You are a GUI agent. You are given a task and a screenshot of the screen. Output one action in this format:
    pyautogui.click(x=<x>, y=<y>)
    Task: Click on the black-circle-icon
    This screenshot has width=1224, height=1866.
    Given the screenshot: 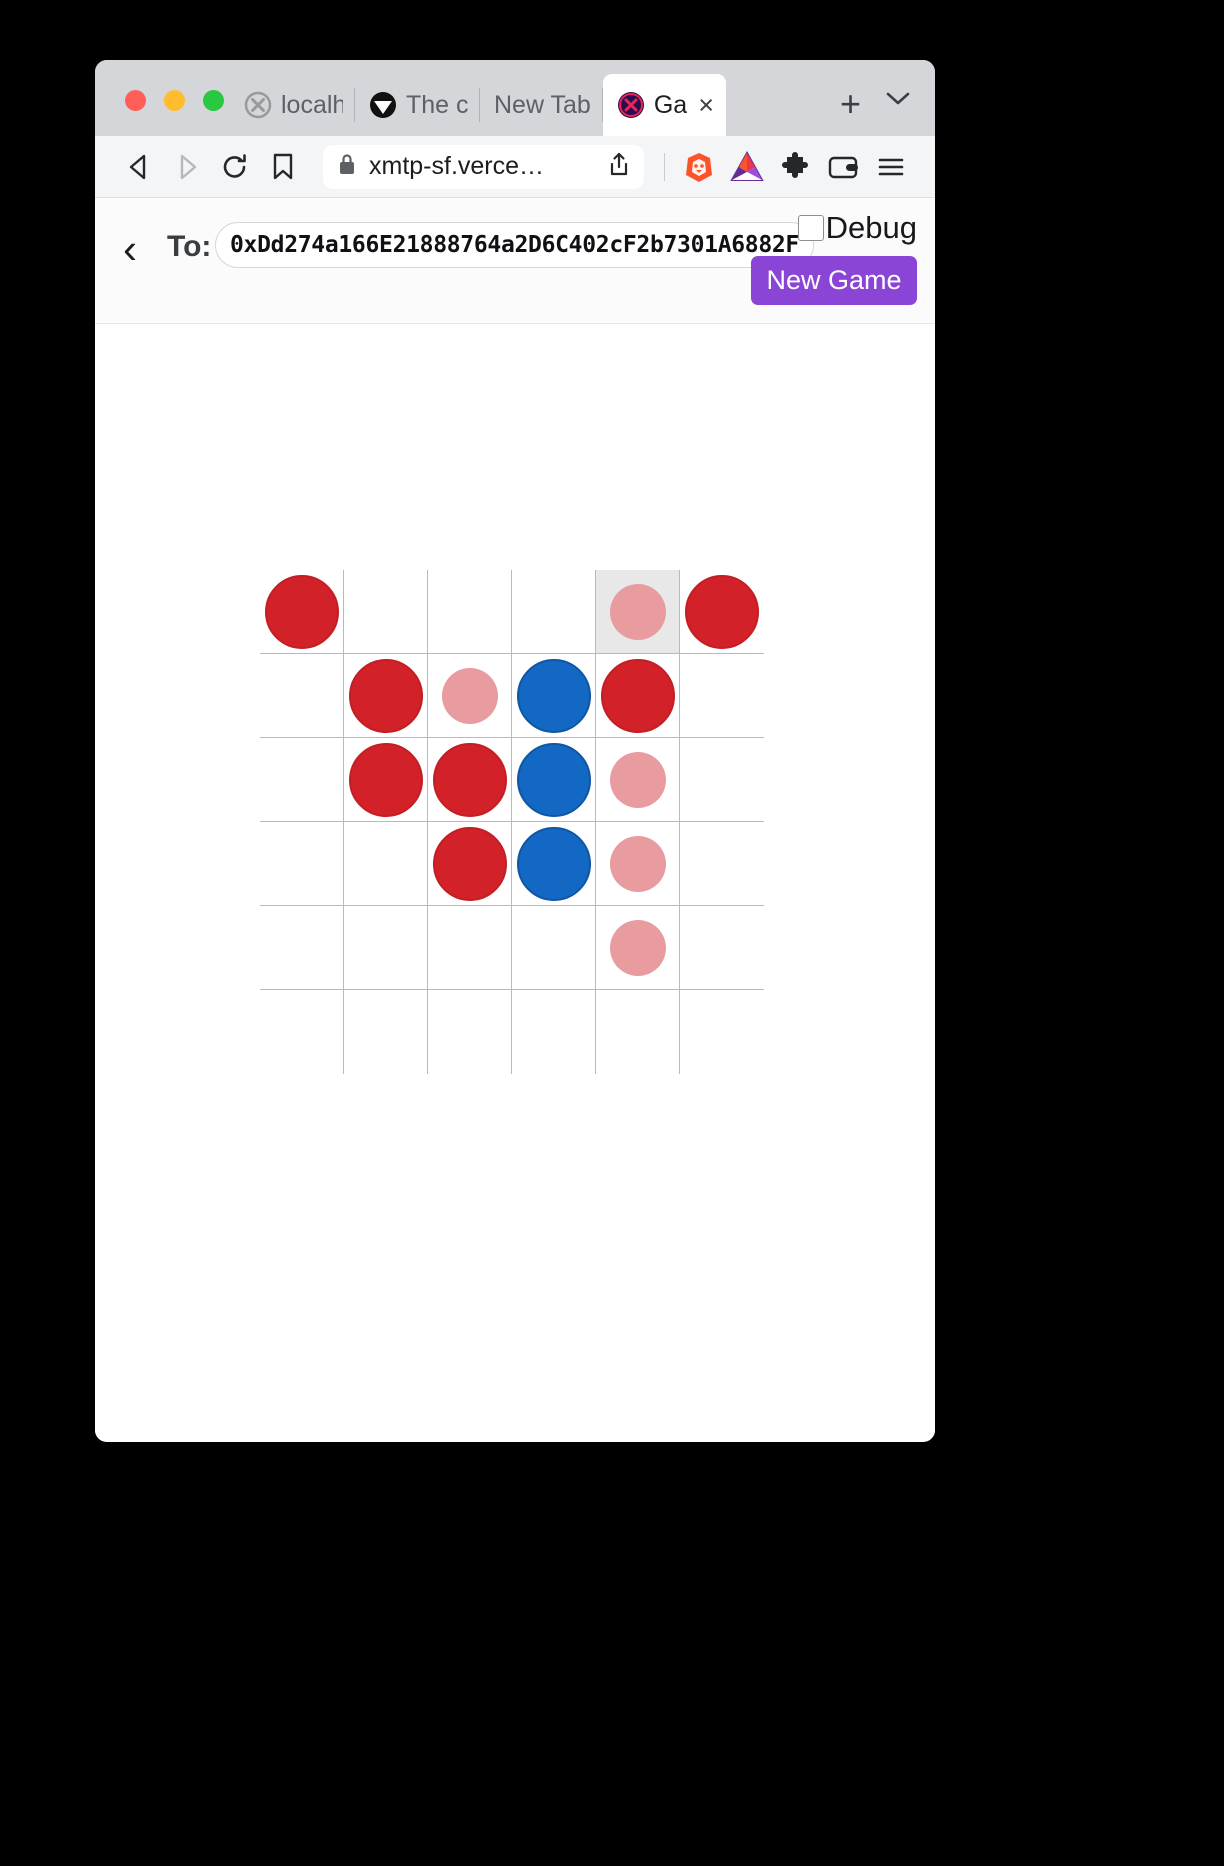 What is the action you would take?
    pyautogui.click(x=383, y=105)
    